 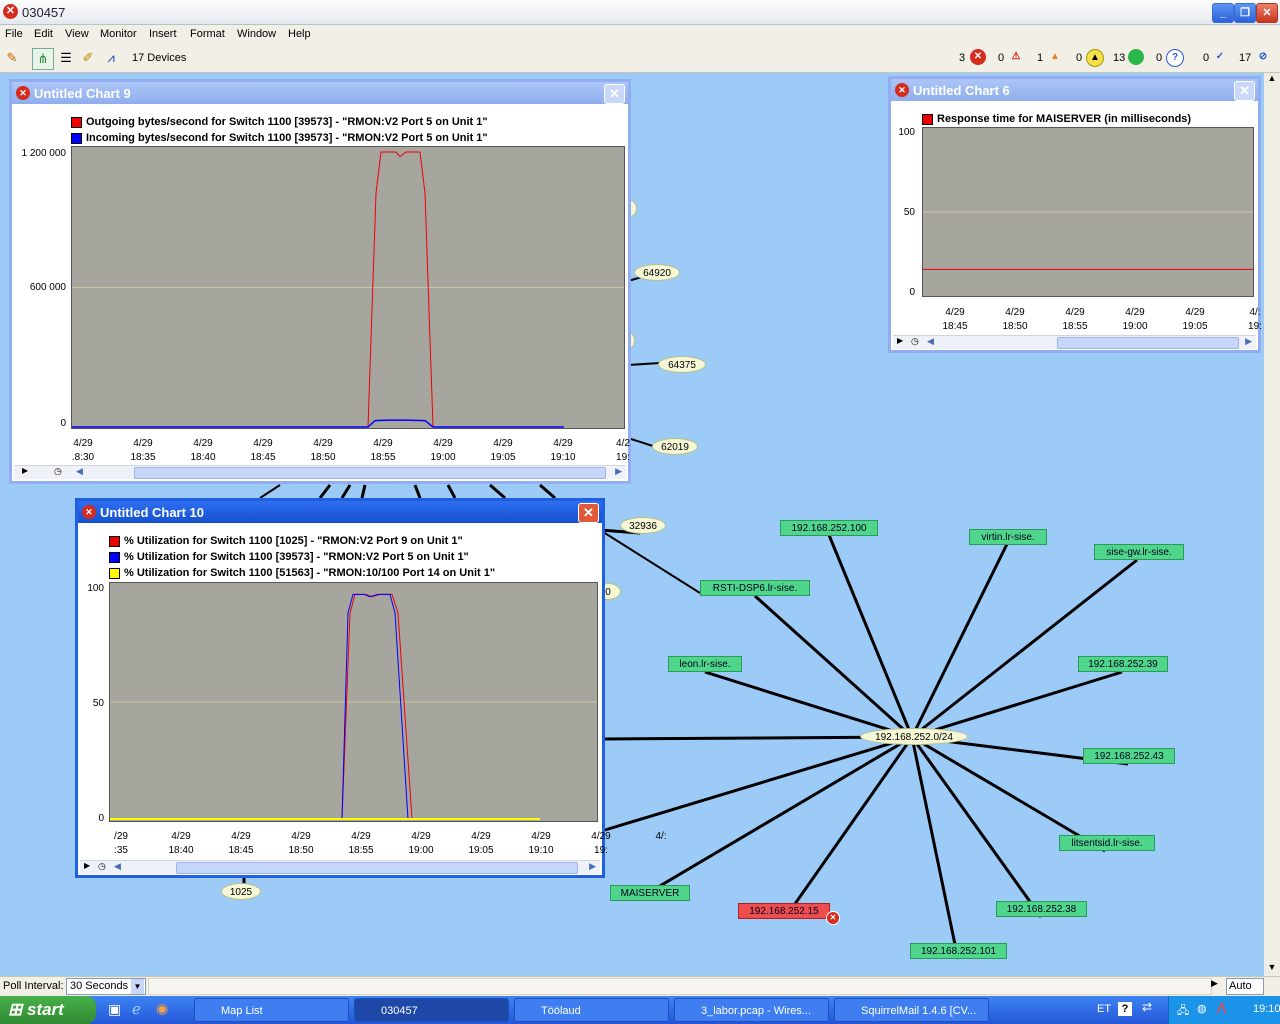 I want to click on menu-view: View, so click(x=77, y=34).